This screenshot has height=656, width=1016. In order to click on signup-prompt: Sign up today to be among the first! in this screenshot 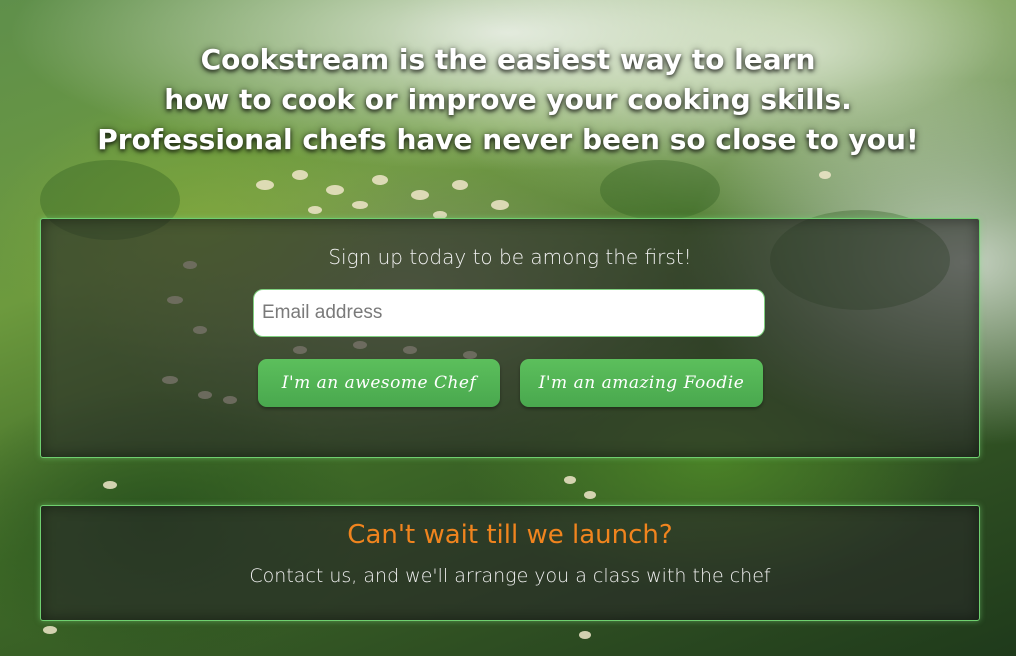, I will do `click(510, 257)`.